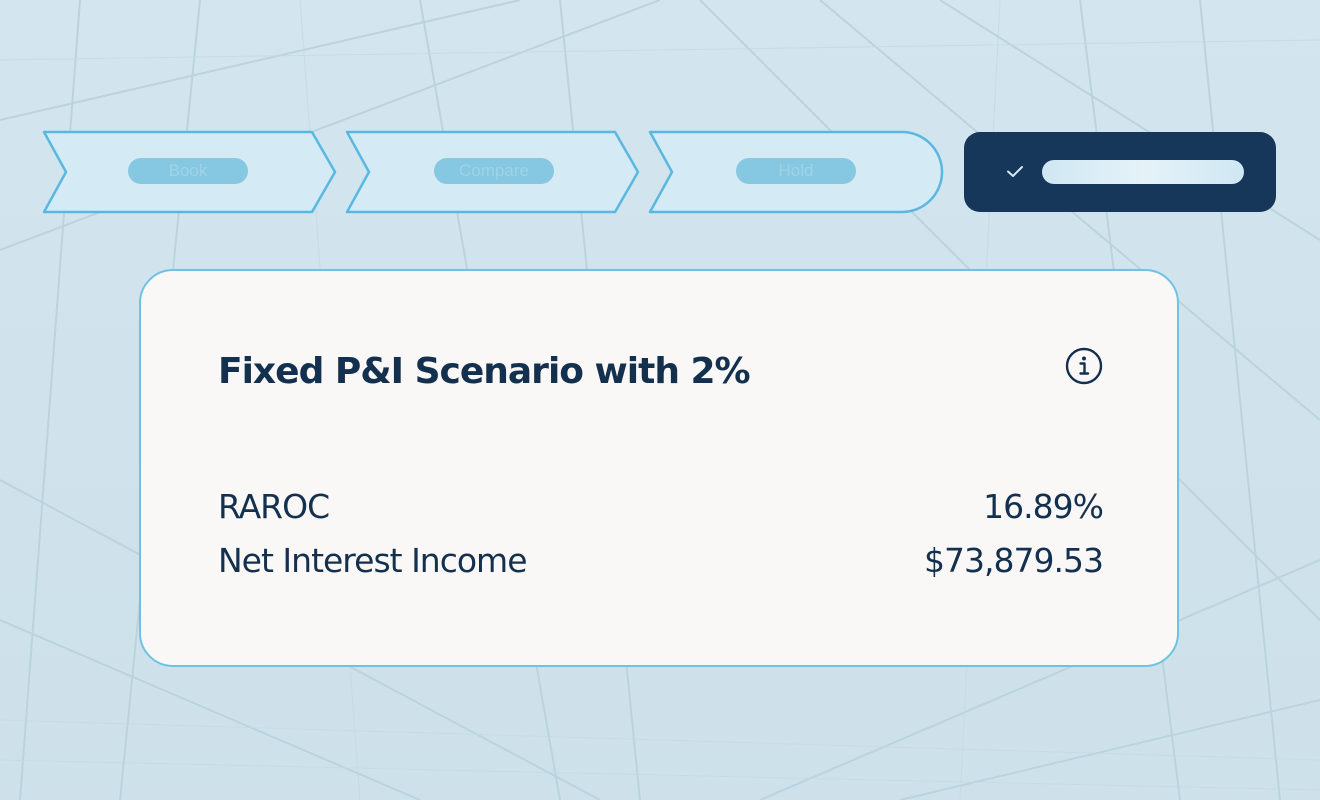  What do you see at coordinates (1014, 560) in the screenshot?
I see `metric-value: $73,879.53` at bounding box center [1014, 560].